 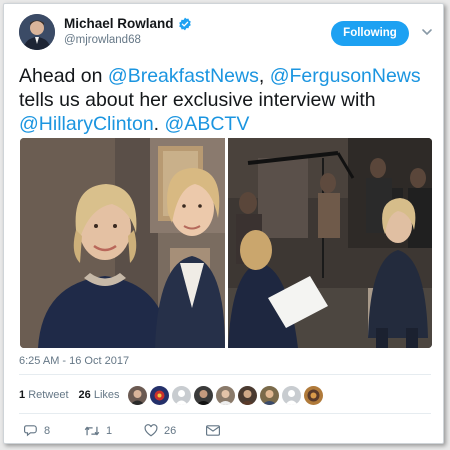 I want to click on like-count: 26, so click(x=170, y=430).